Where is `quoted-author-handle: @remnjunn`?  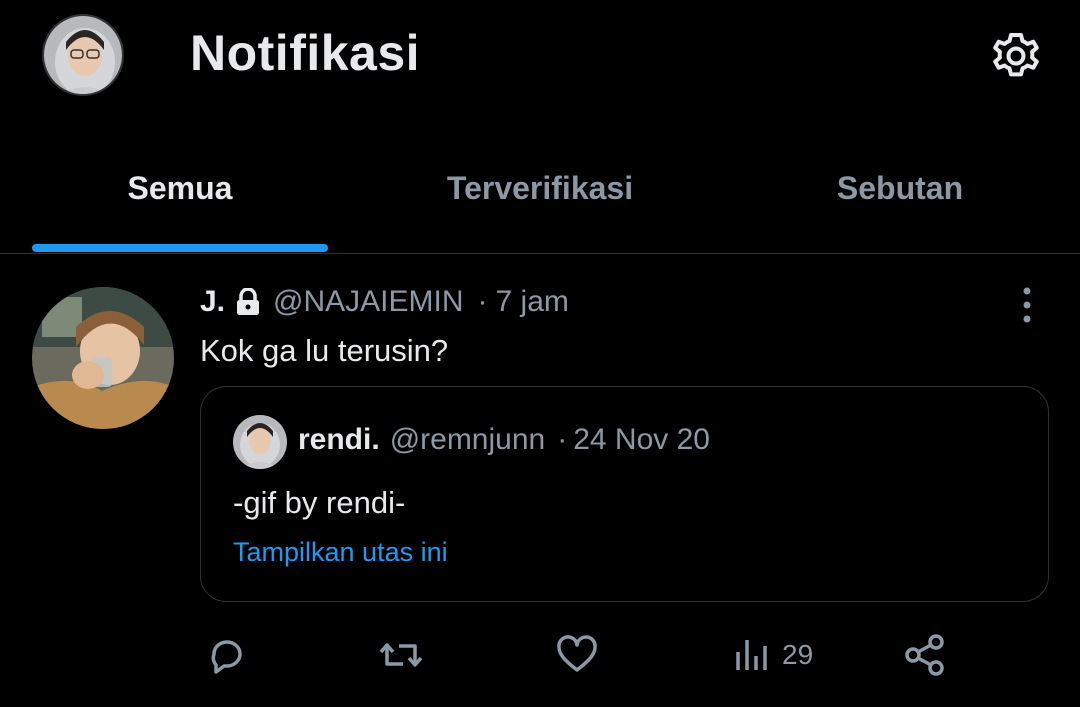
quoted-author-handle: @remnjunn is located at coordinates (467, 439).